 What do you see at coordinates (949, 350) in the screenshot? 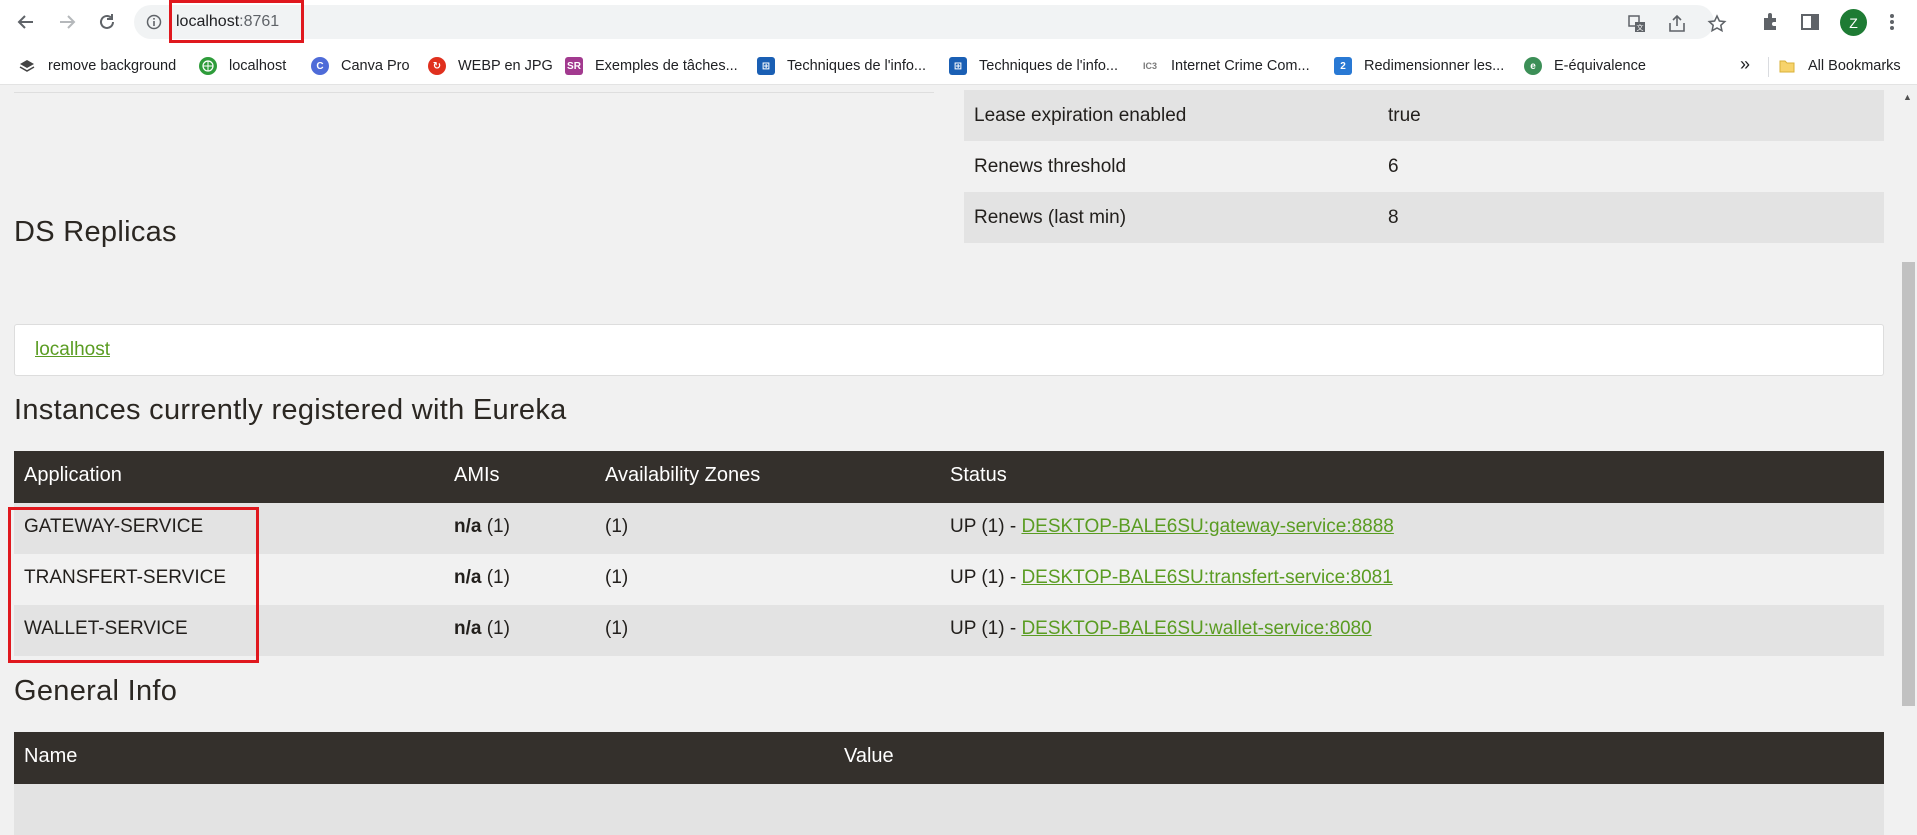
I see `ds-replicas-box: localhost` at bounding box center [949, 350].